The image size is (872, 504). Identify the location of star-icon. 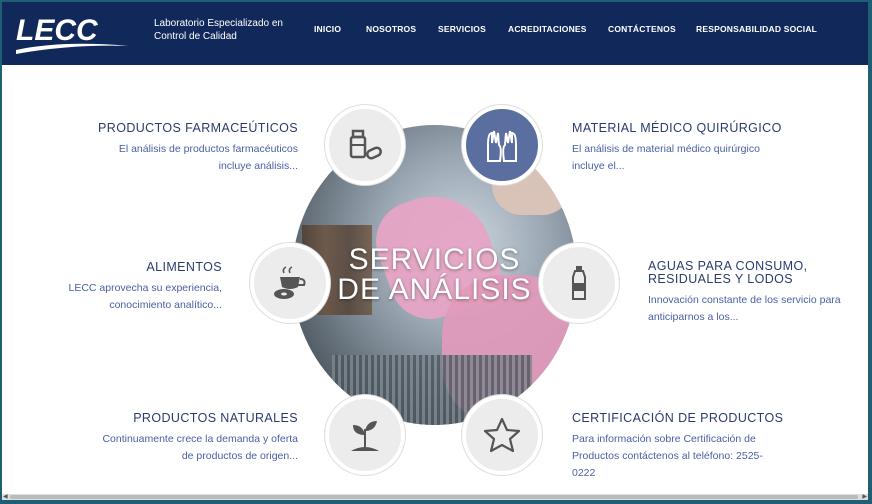
(502, 435).